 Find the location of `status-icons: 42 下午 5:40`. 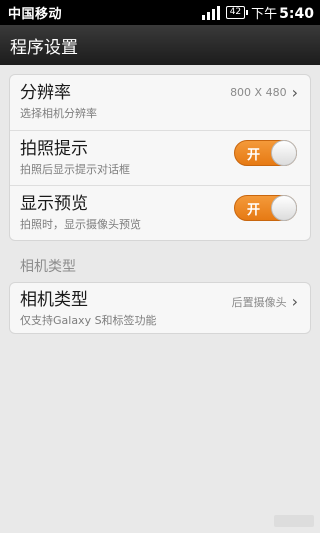

status-icons: 42 下午 5:40 is located at coordinates (257, 12).